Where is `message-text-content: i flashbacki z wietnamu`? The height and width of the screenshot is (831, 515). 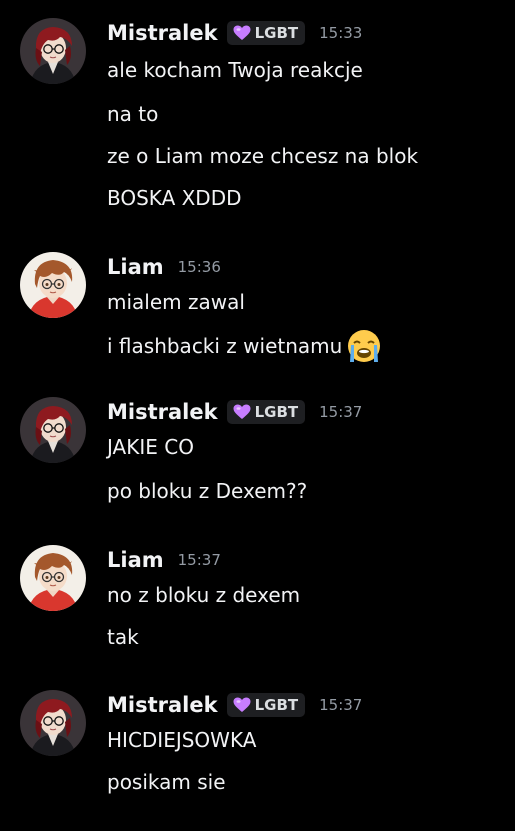
message-text-content: i flashbacki z wietnamu is located at coordinates (225, 346).